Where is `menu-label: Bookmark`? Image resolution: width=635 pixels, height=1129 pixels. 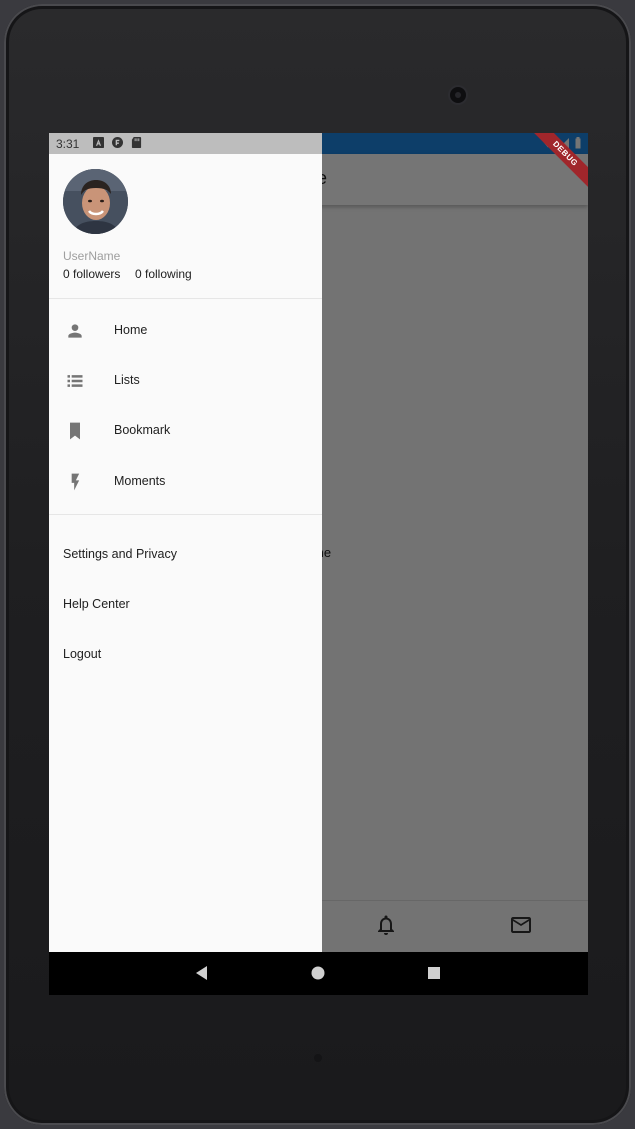
menu-label: Bookmark is located at coordinates (142, 430).